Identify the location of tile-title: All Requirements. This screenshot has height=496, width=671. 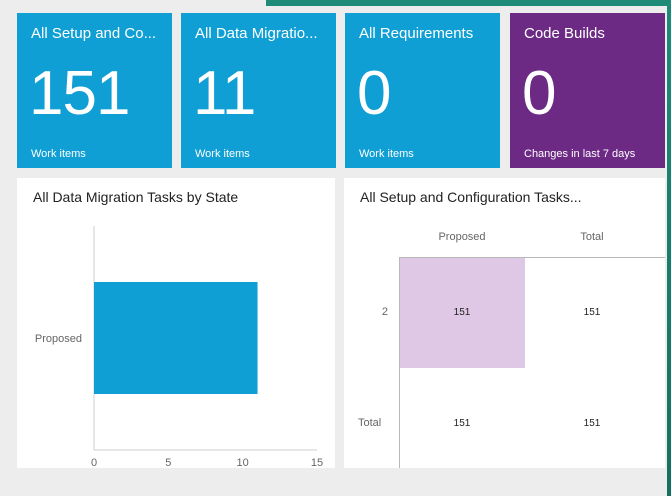
(416, 33).